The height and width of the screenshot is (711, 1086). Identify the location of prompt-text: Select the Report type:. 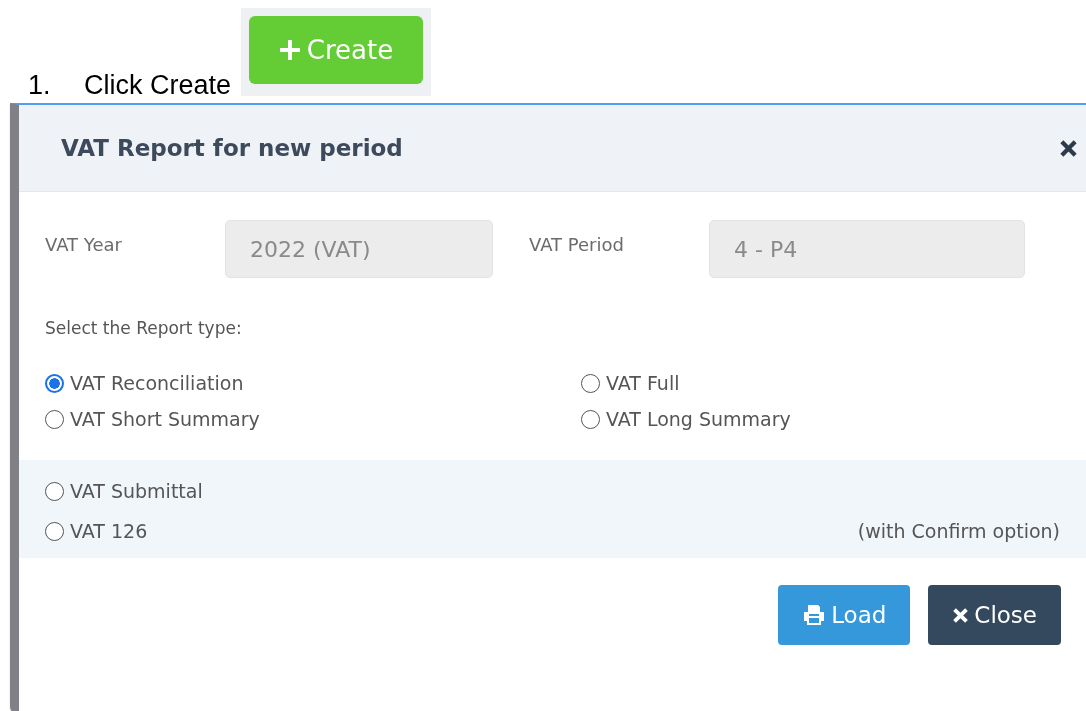
(144, 328).